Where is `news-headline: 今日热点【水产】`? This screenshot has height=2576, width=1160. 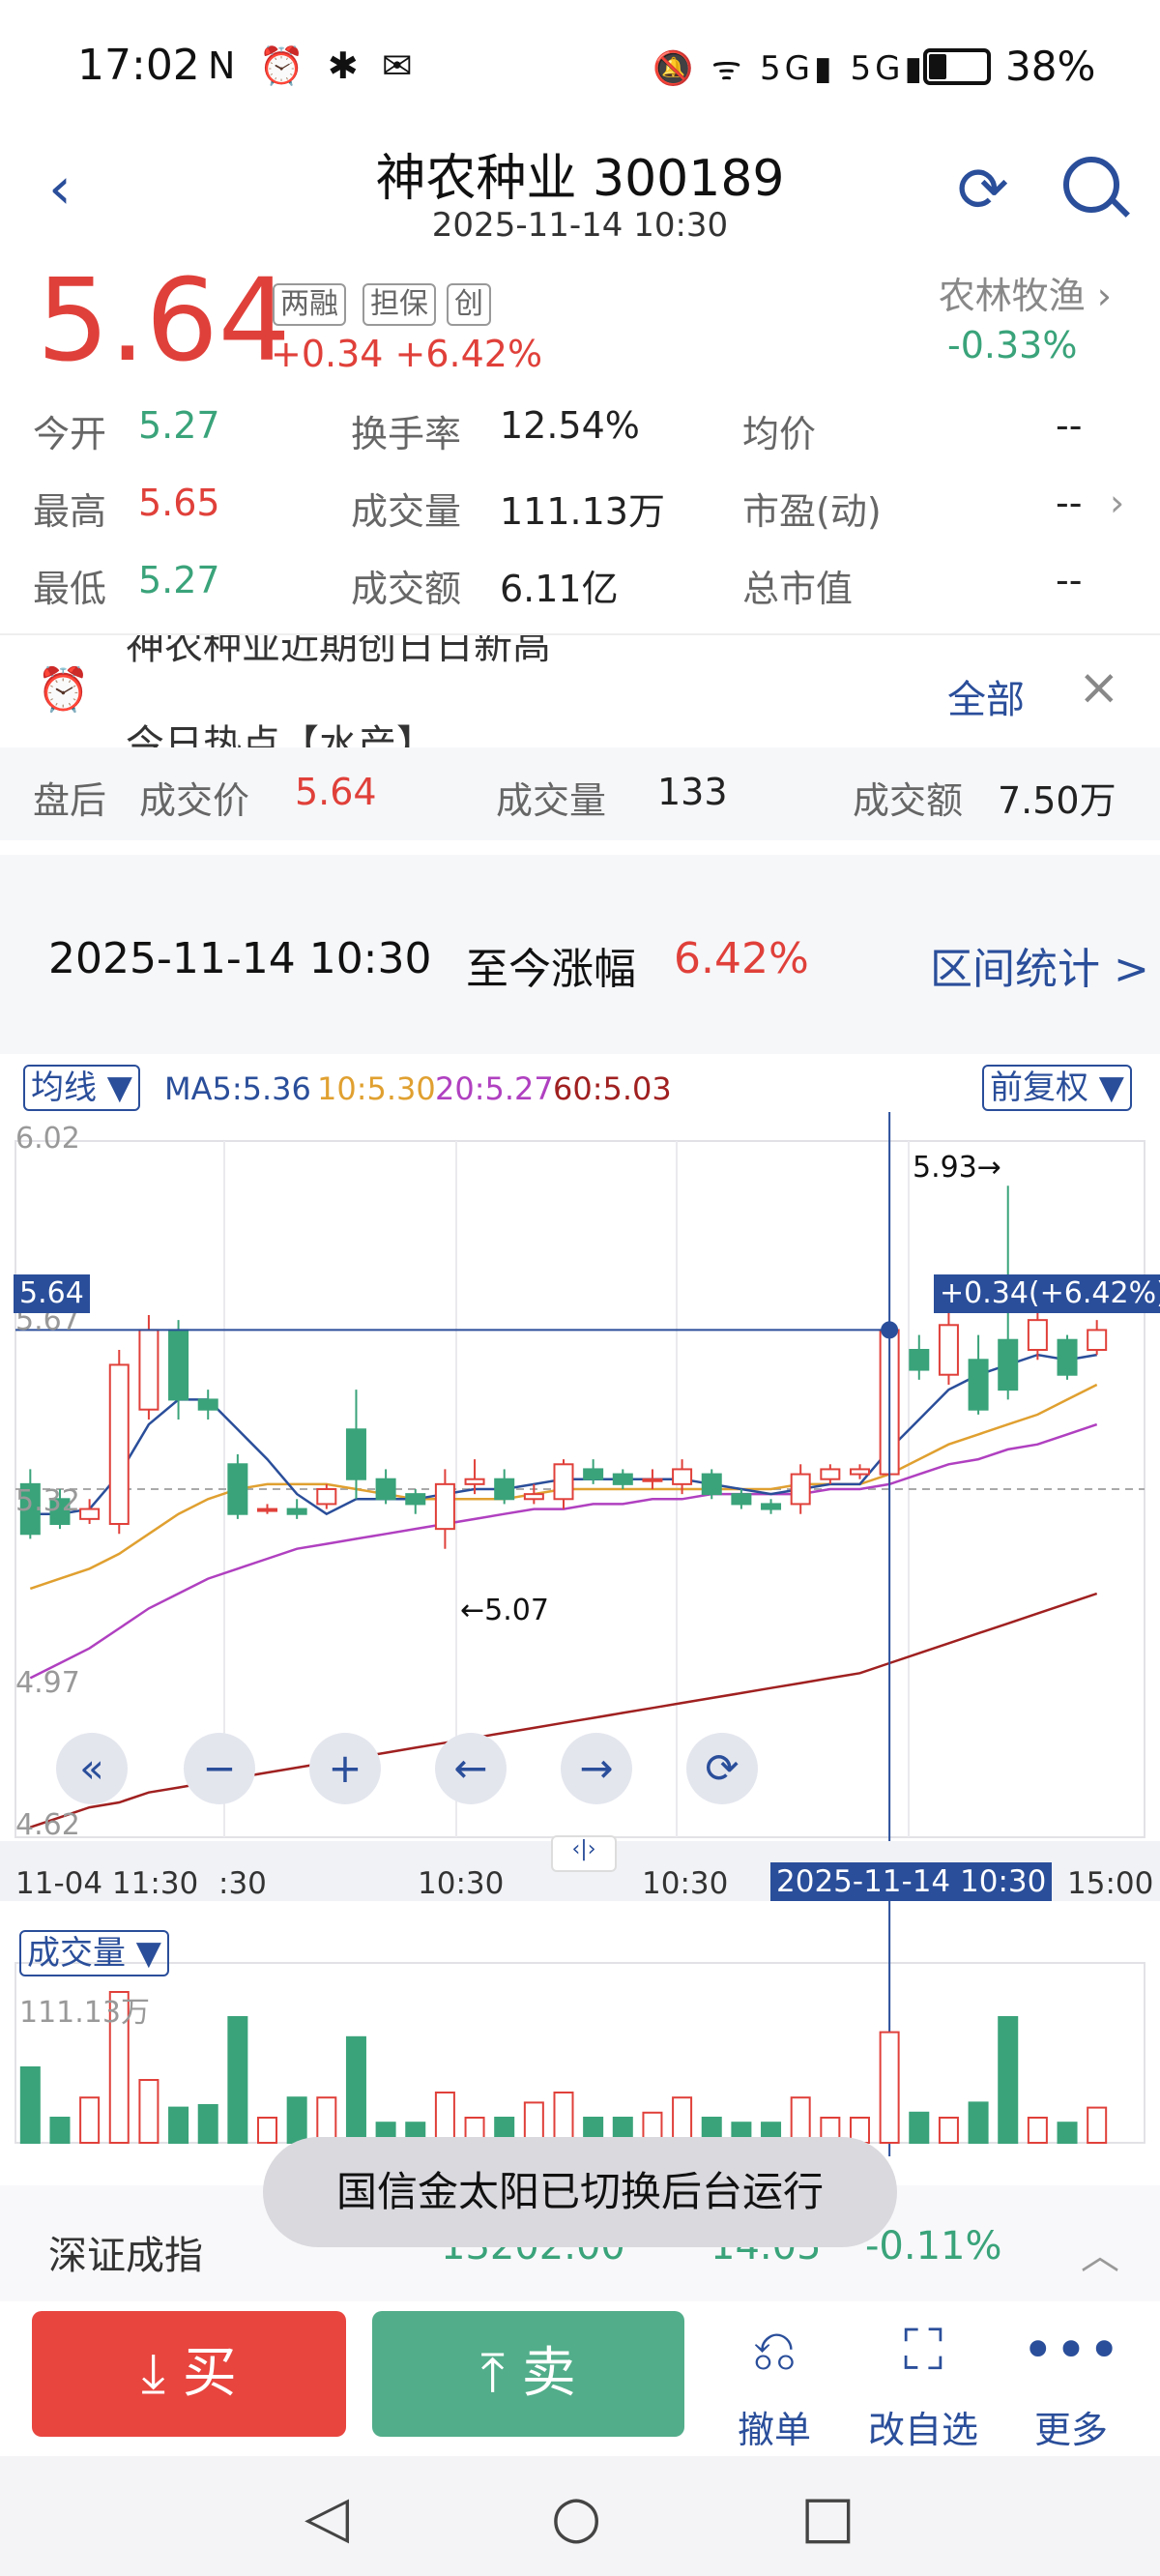 news-headline: 今日热点【水产】 is located at coordinates (281, 731).